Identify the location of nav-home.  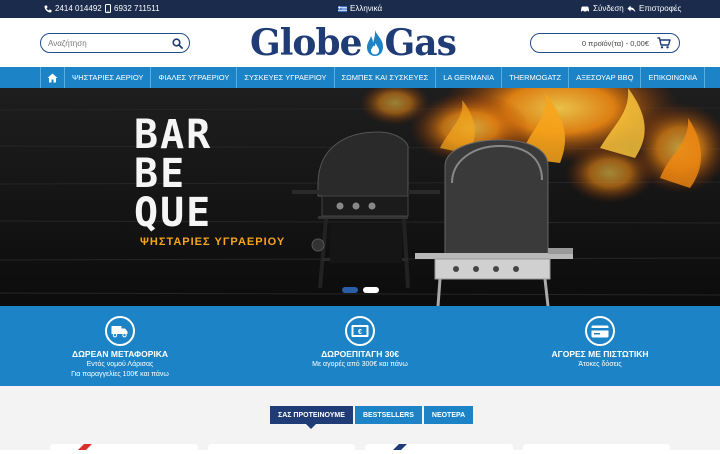
(53, 77).